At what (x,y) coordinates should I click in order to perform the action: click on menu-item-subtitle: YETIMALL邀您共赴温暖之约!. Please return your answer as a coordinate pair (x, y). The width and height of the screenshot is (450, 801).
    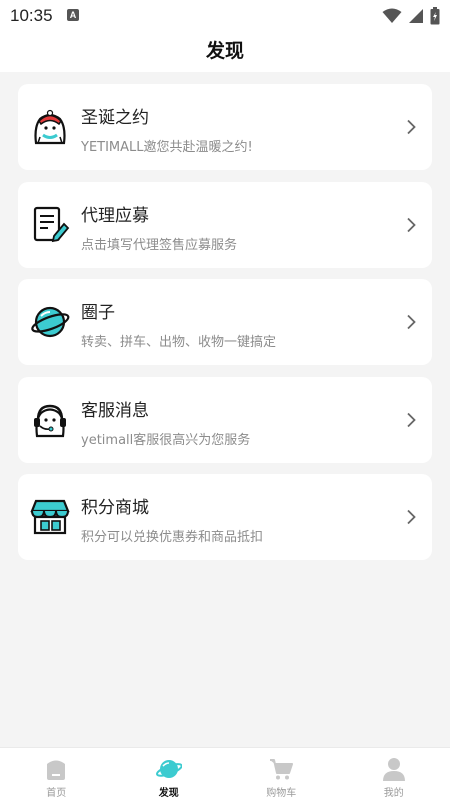
    Looking at the image, I should click on (167, 145).